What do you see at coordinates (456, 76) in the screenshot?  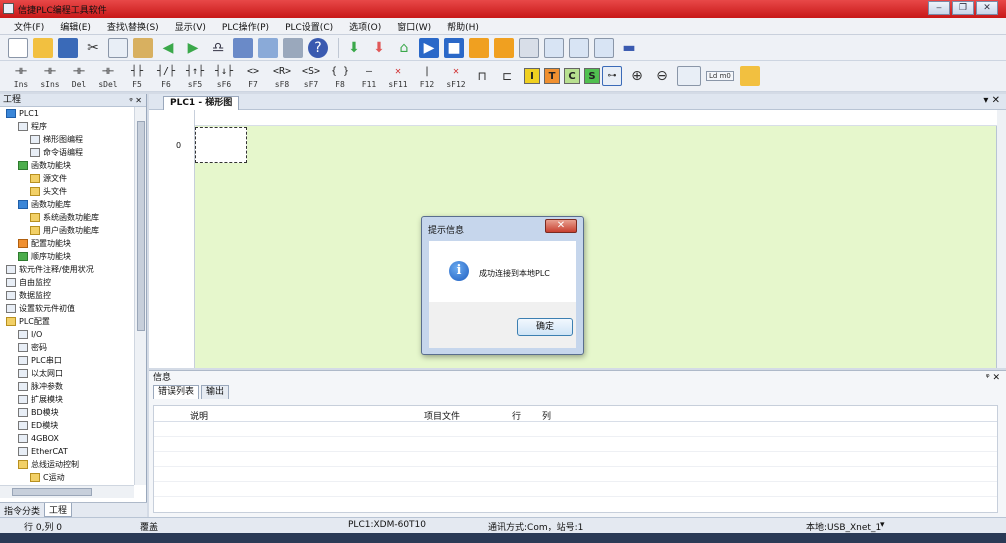 I see `delete-vertical-line-button: ✕ sF12` at bounding box center [456, 76].